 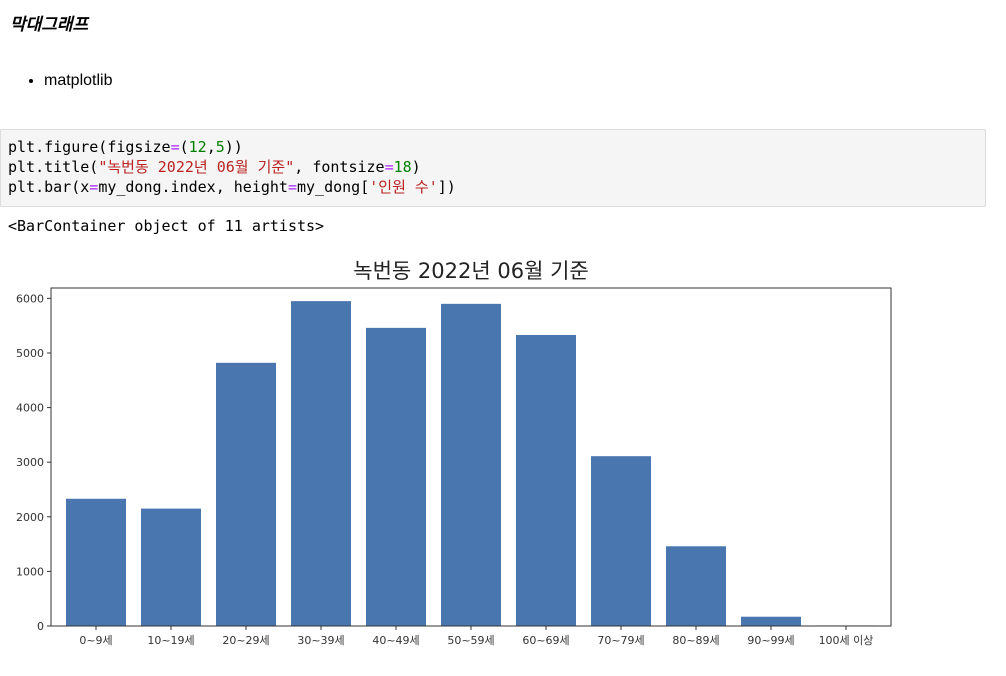 What do you see at coordinates (846, 640) in the screenshot?
I see `x-tick-label: 100세 이상` at bounding box center [846, 640].